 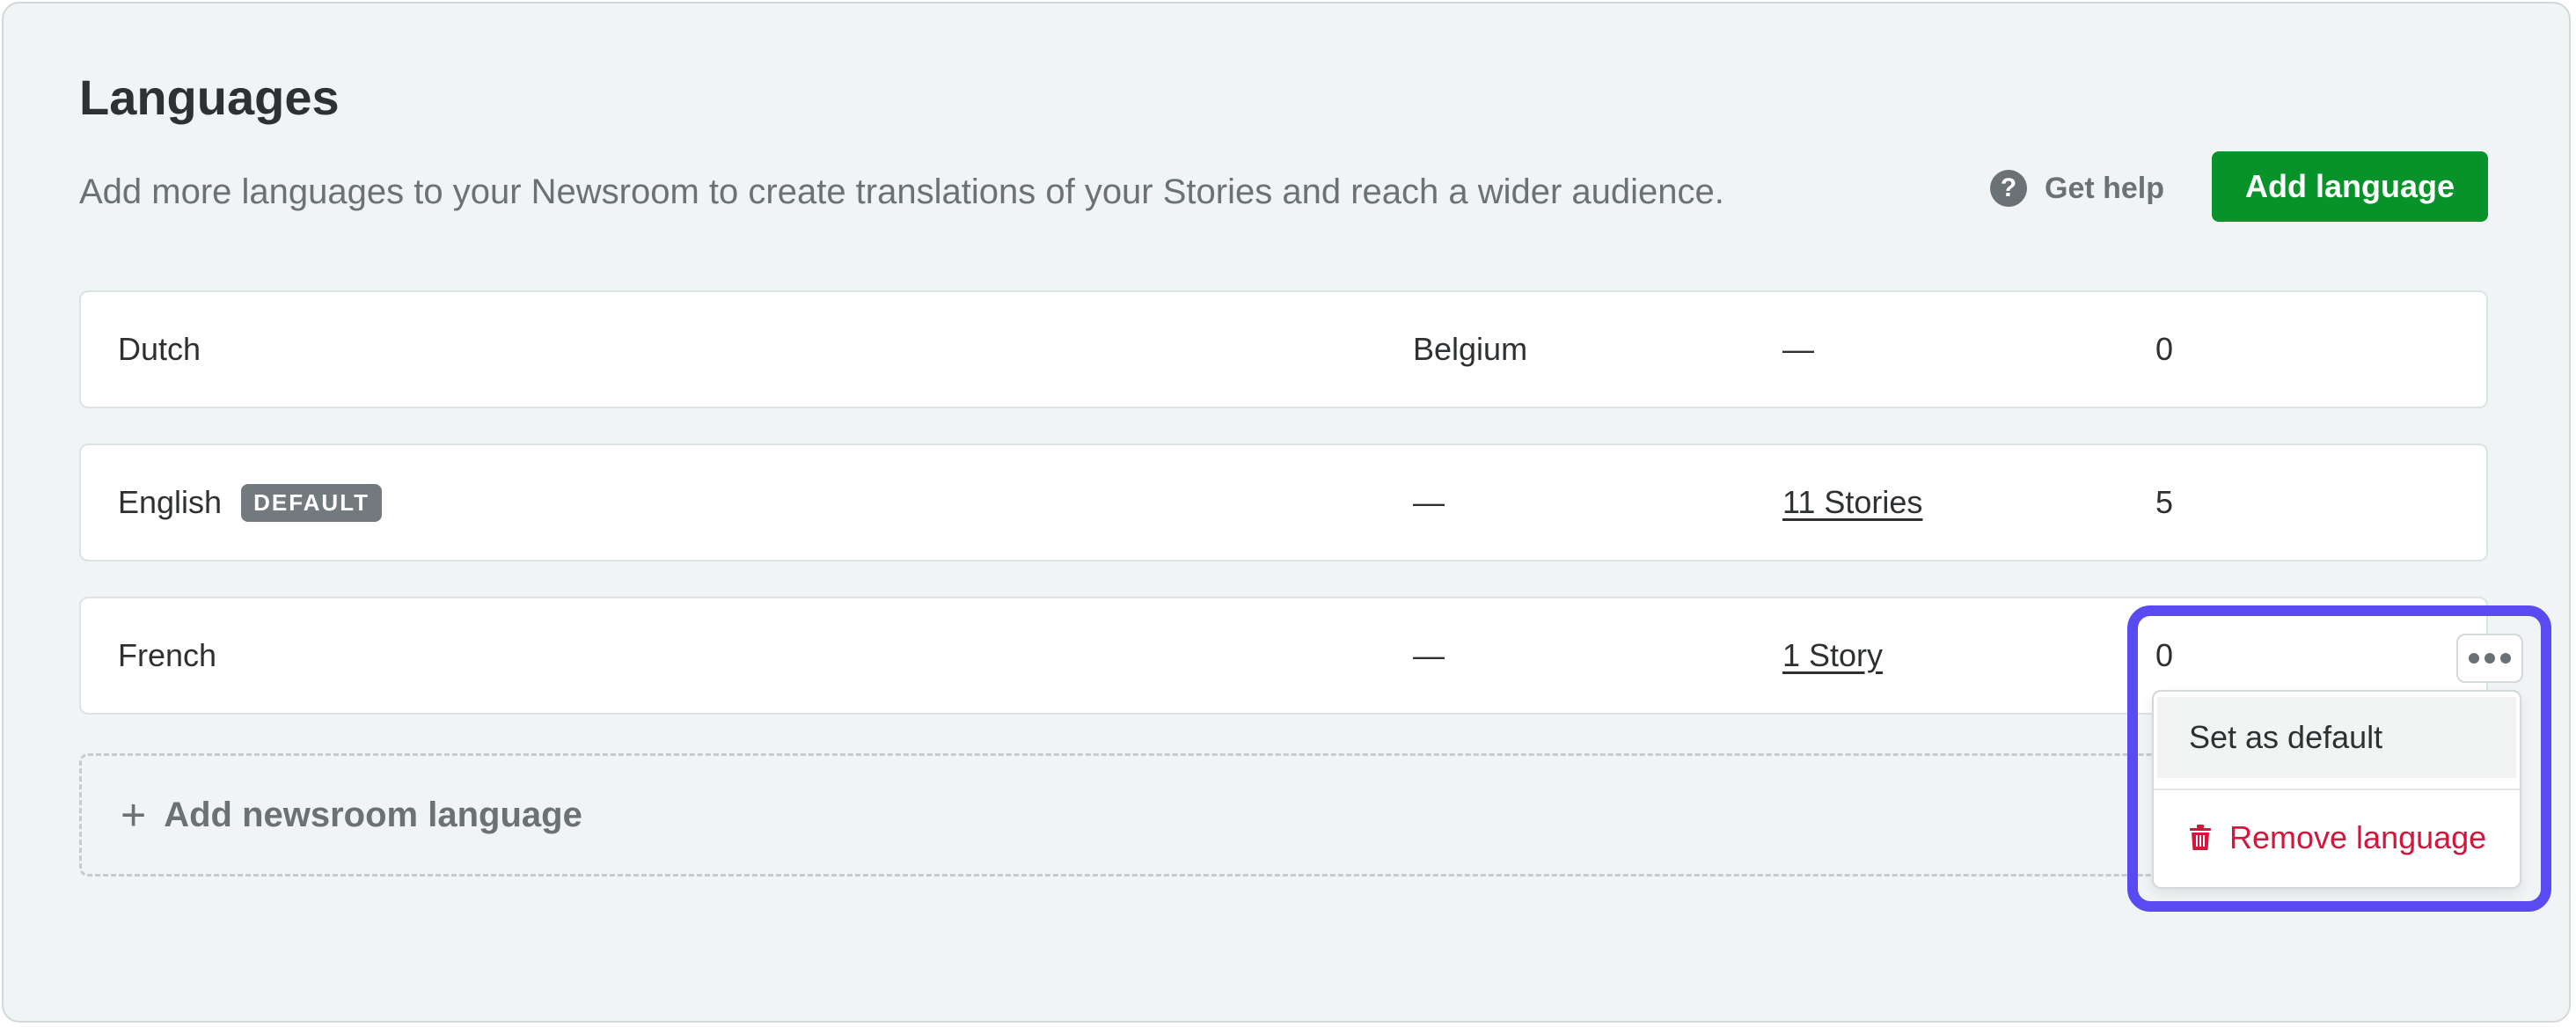 I want to click on language-stories-cell: 11 Stories, so click(x=1852, y=502).